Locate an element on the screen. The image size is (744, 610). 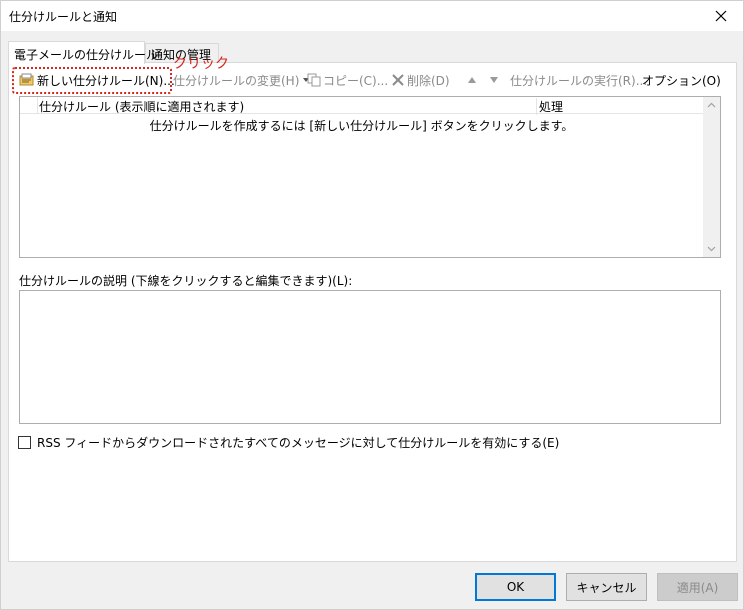
copy-icon is located at coordinates (314, 80).